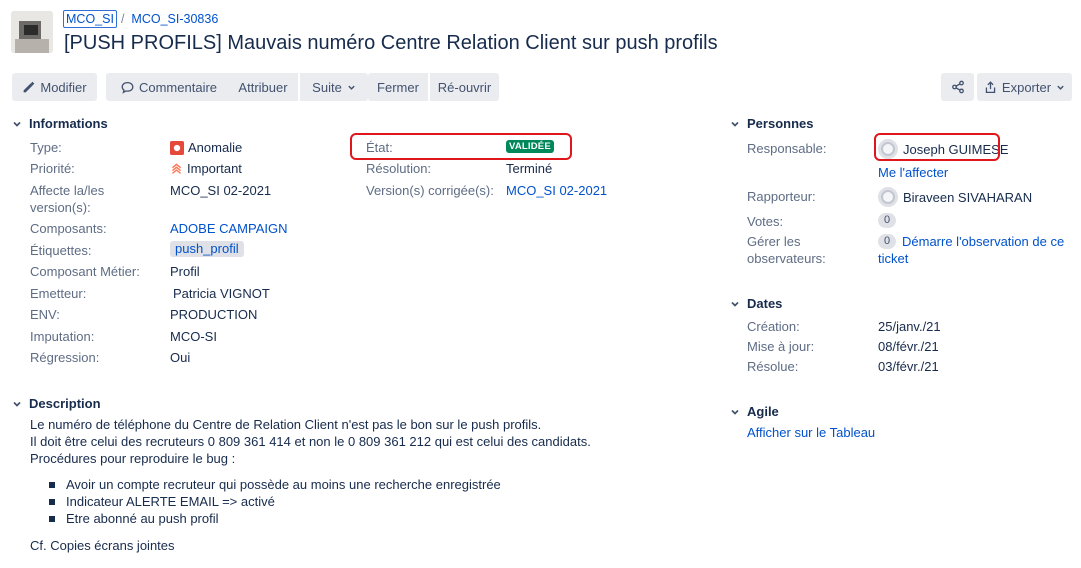 The height and width of the screenshot is (568, 1081). What do you see at coordinates (102, 545) in the screenshot?
I see `description-footer: Cf. Copies écrans jointes` at bounding box center [102, 545].